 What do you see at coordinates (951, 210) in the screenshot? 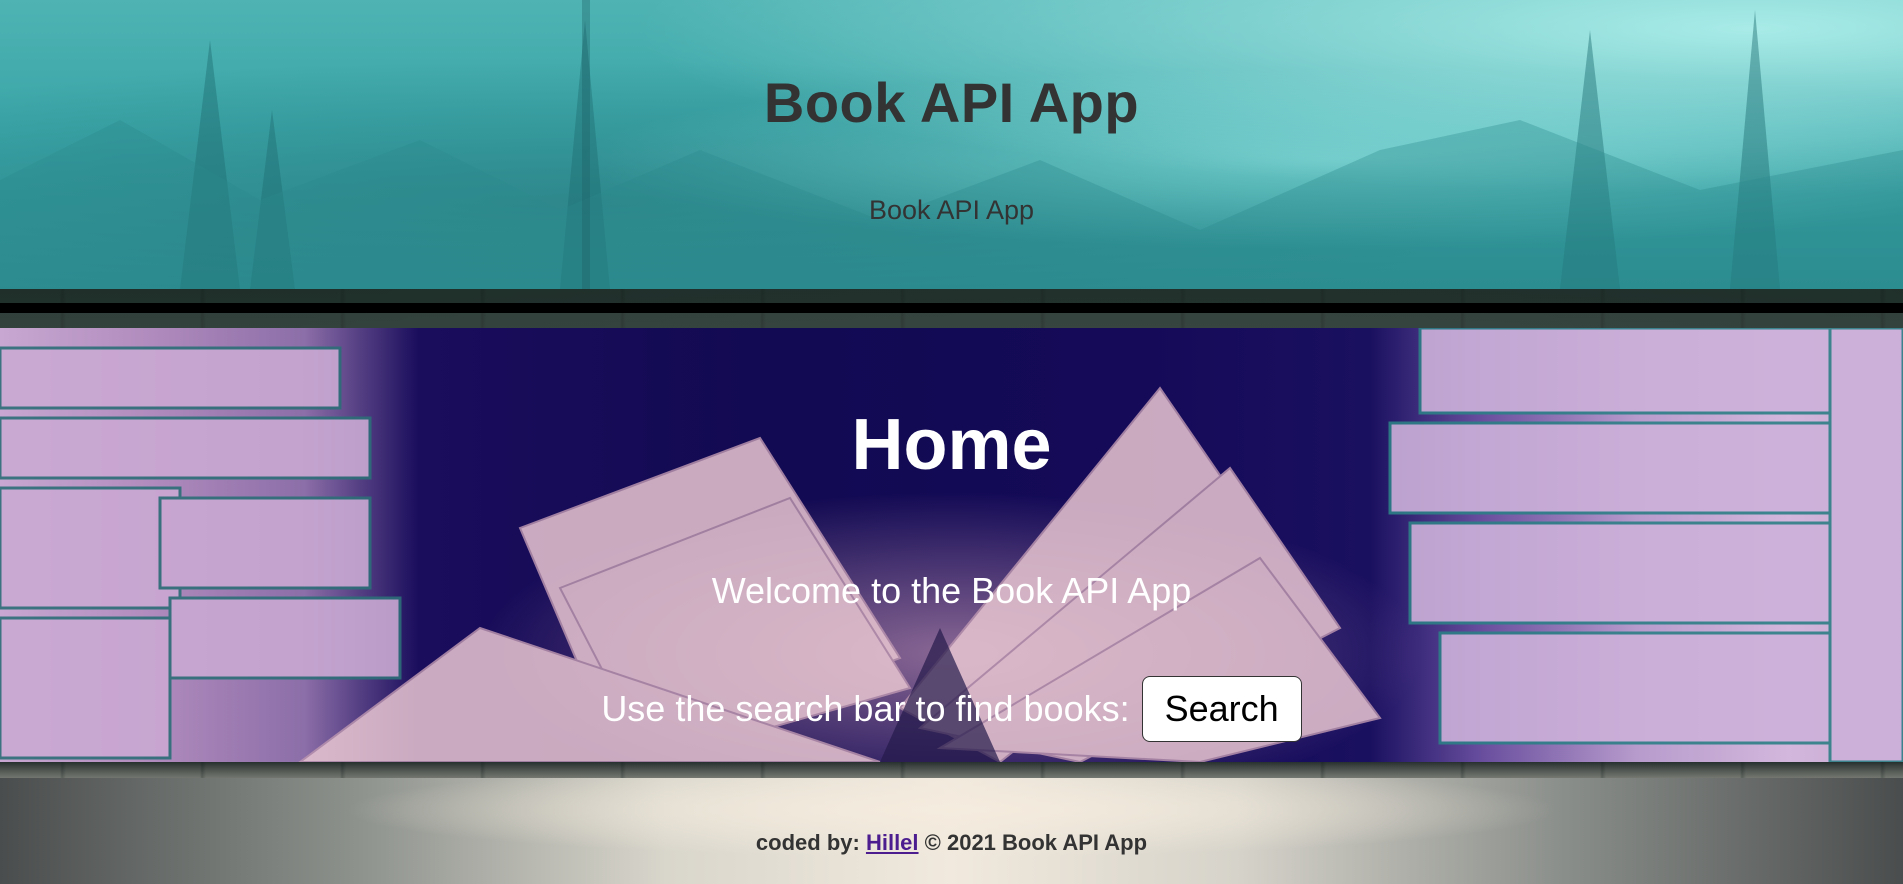
I see `site-subtitle: Book API App` at bounding box center [951, 210].